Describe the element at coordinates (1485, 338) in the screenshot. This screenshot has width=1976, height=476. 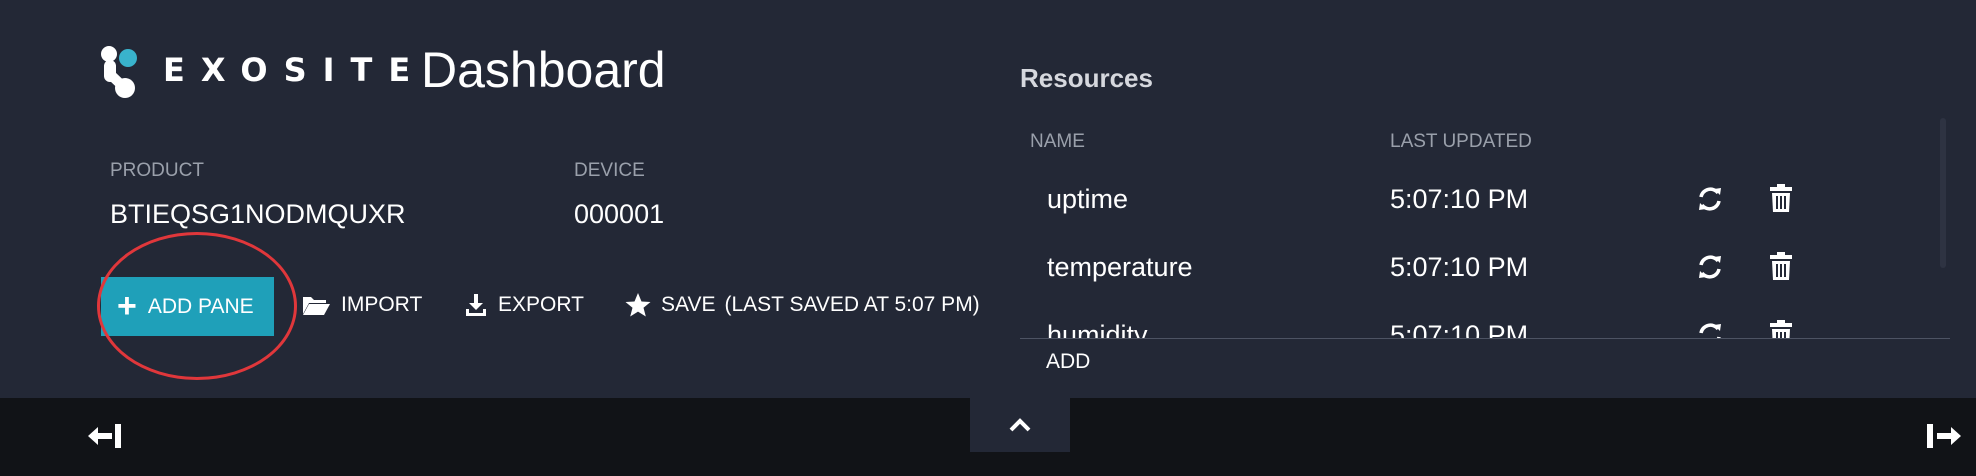
I see `resources-divider` at that location.